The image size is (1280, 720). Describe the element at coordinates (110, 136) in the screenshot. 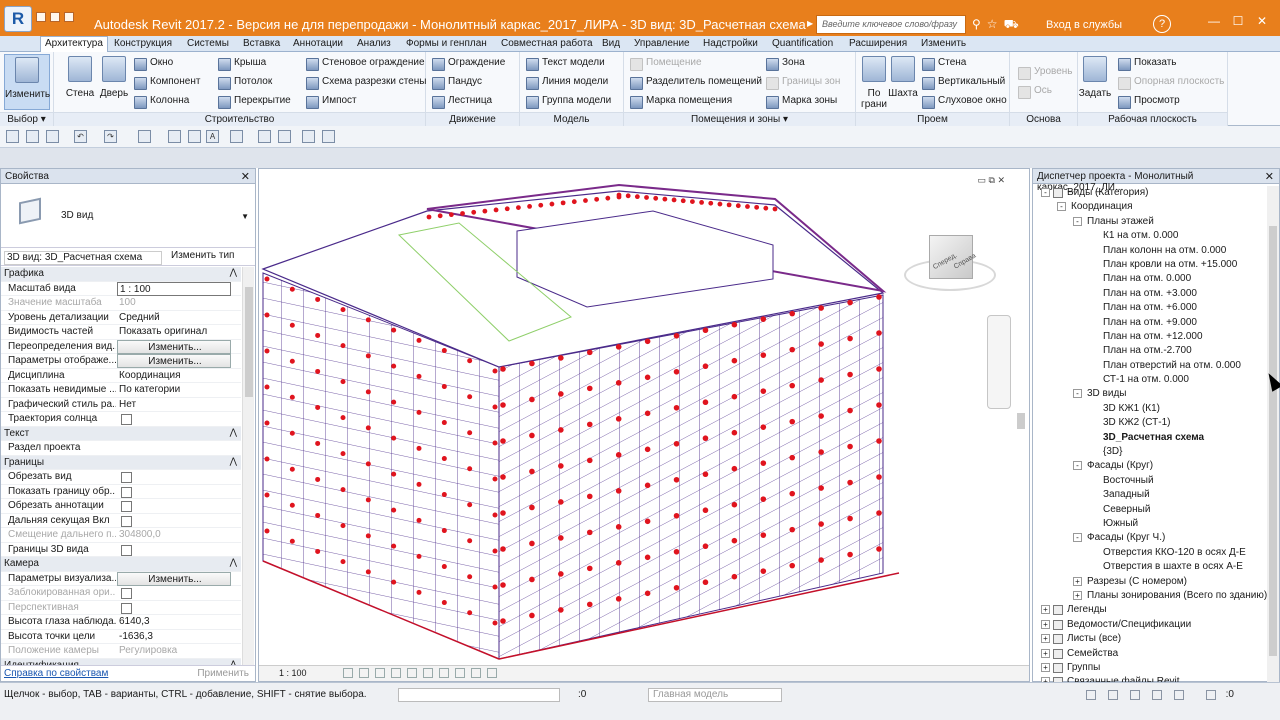

I see `redo-icon: ↷` at that location.